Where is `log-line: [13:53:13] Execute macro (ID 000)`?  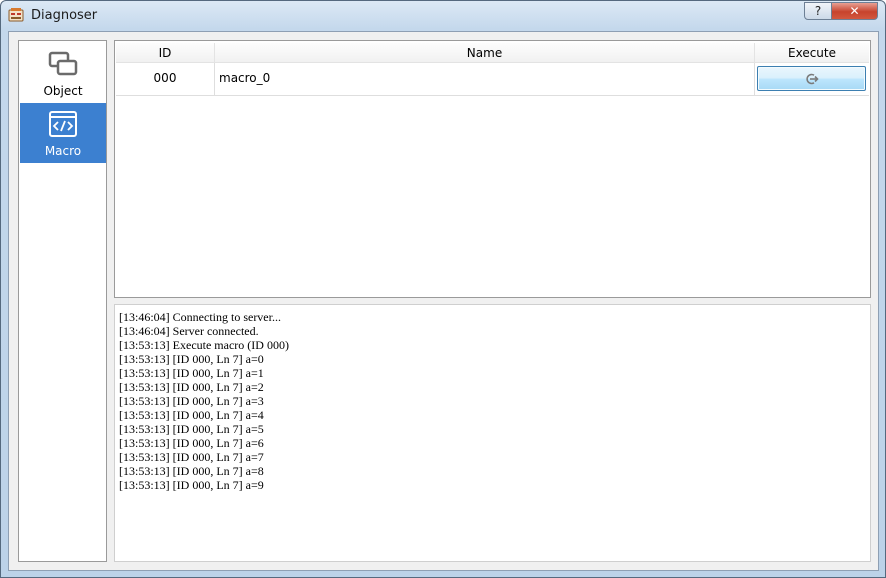 log-line: [13:53:13] Execute macro (ID 000) is located at coordinates (204, 345).